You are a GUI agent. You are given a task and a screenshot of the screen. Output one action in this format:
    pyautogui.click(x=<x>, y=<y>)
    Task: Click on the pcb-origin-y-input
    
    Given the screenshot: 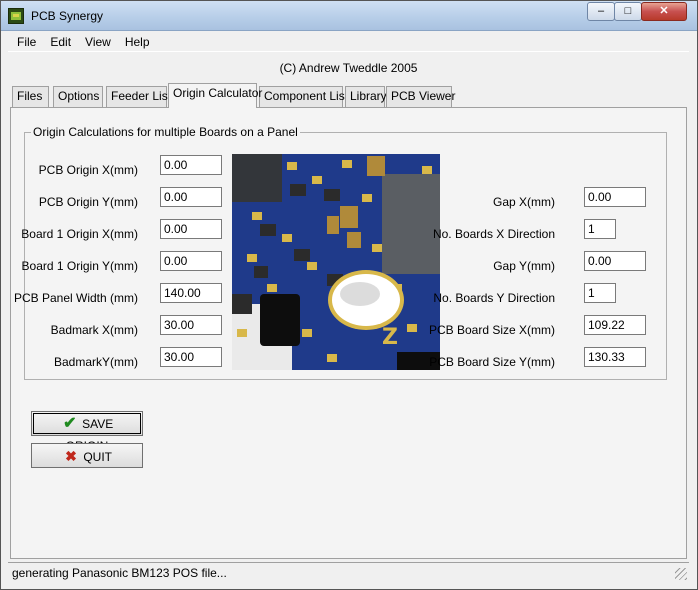 What is the action you would take?
    pyautogui.click(x=191, y=197)
    